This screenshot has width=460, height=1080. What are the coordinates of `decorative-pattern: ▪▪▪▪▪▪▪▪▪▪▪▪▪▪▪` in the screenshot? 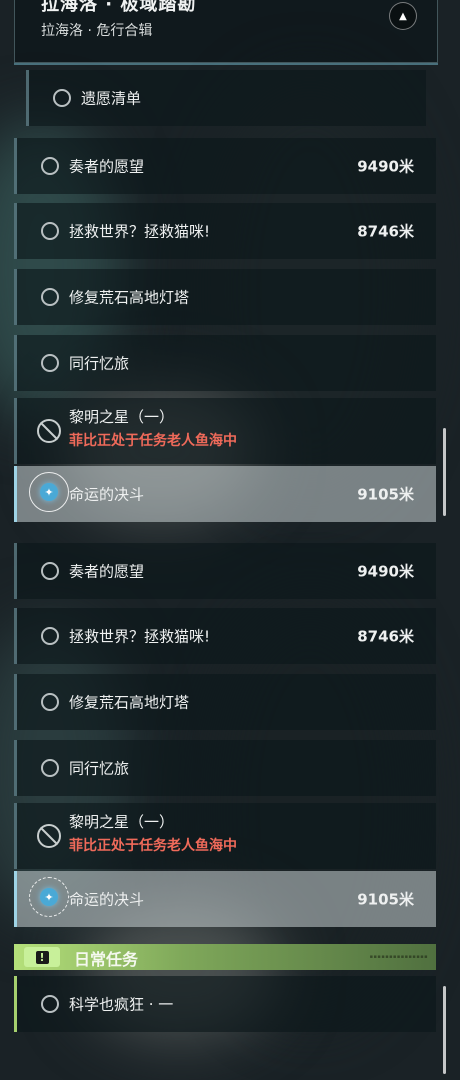 It's located at (398, 957).